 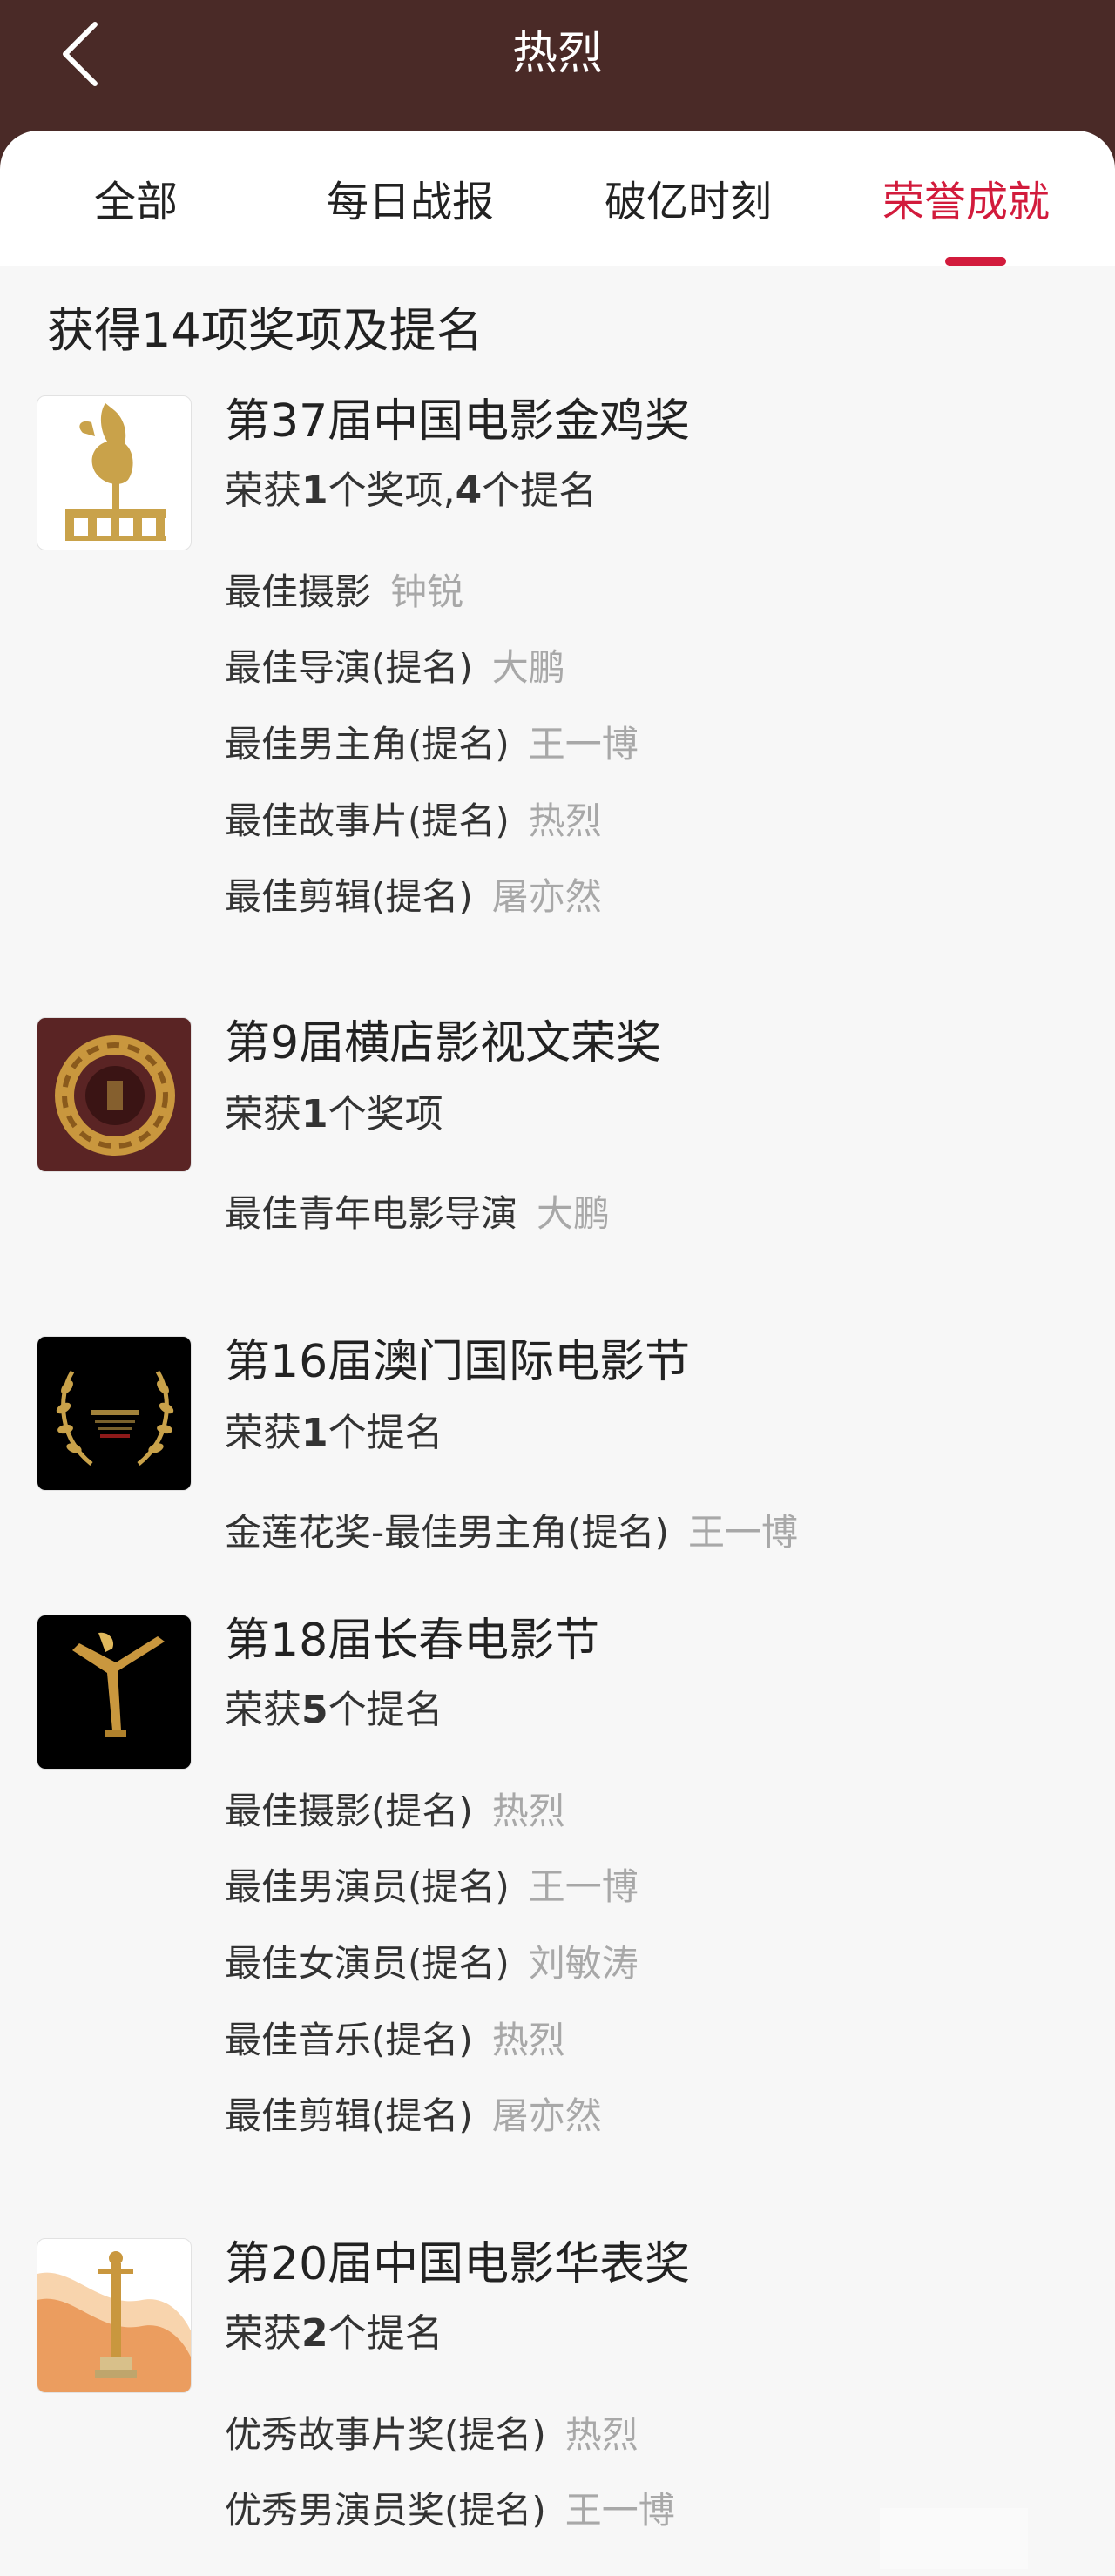 What do you see at coordinates (432, 2435) in the screenshot?
I see `award-item: 优秀故事片奖(提名) 热烈` at bounding box center [432, 2435].